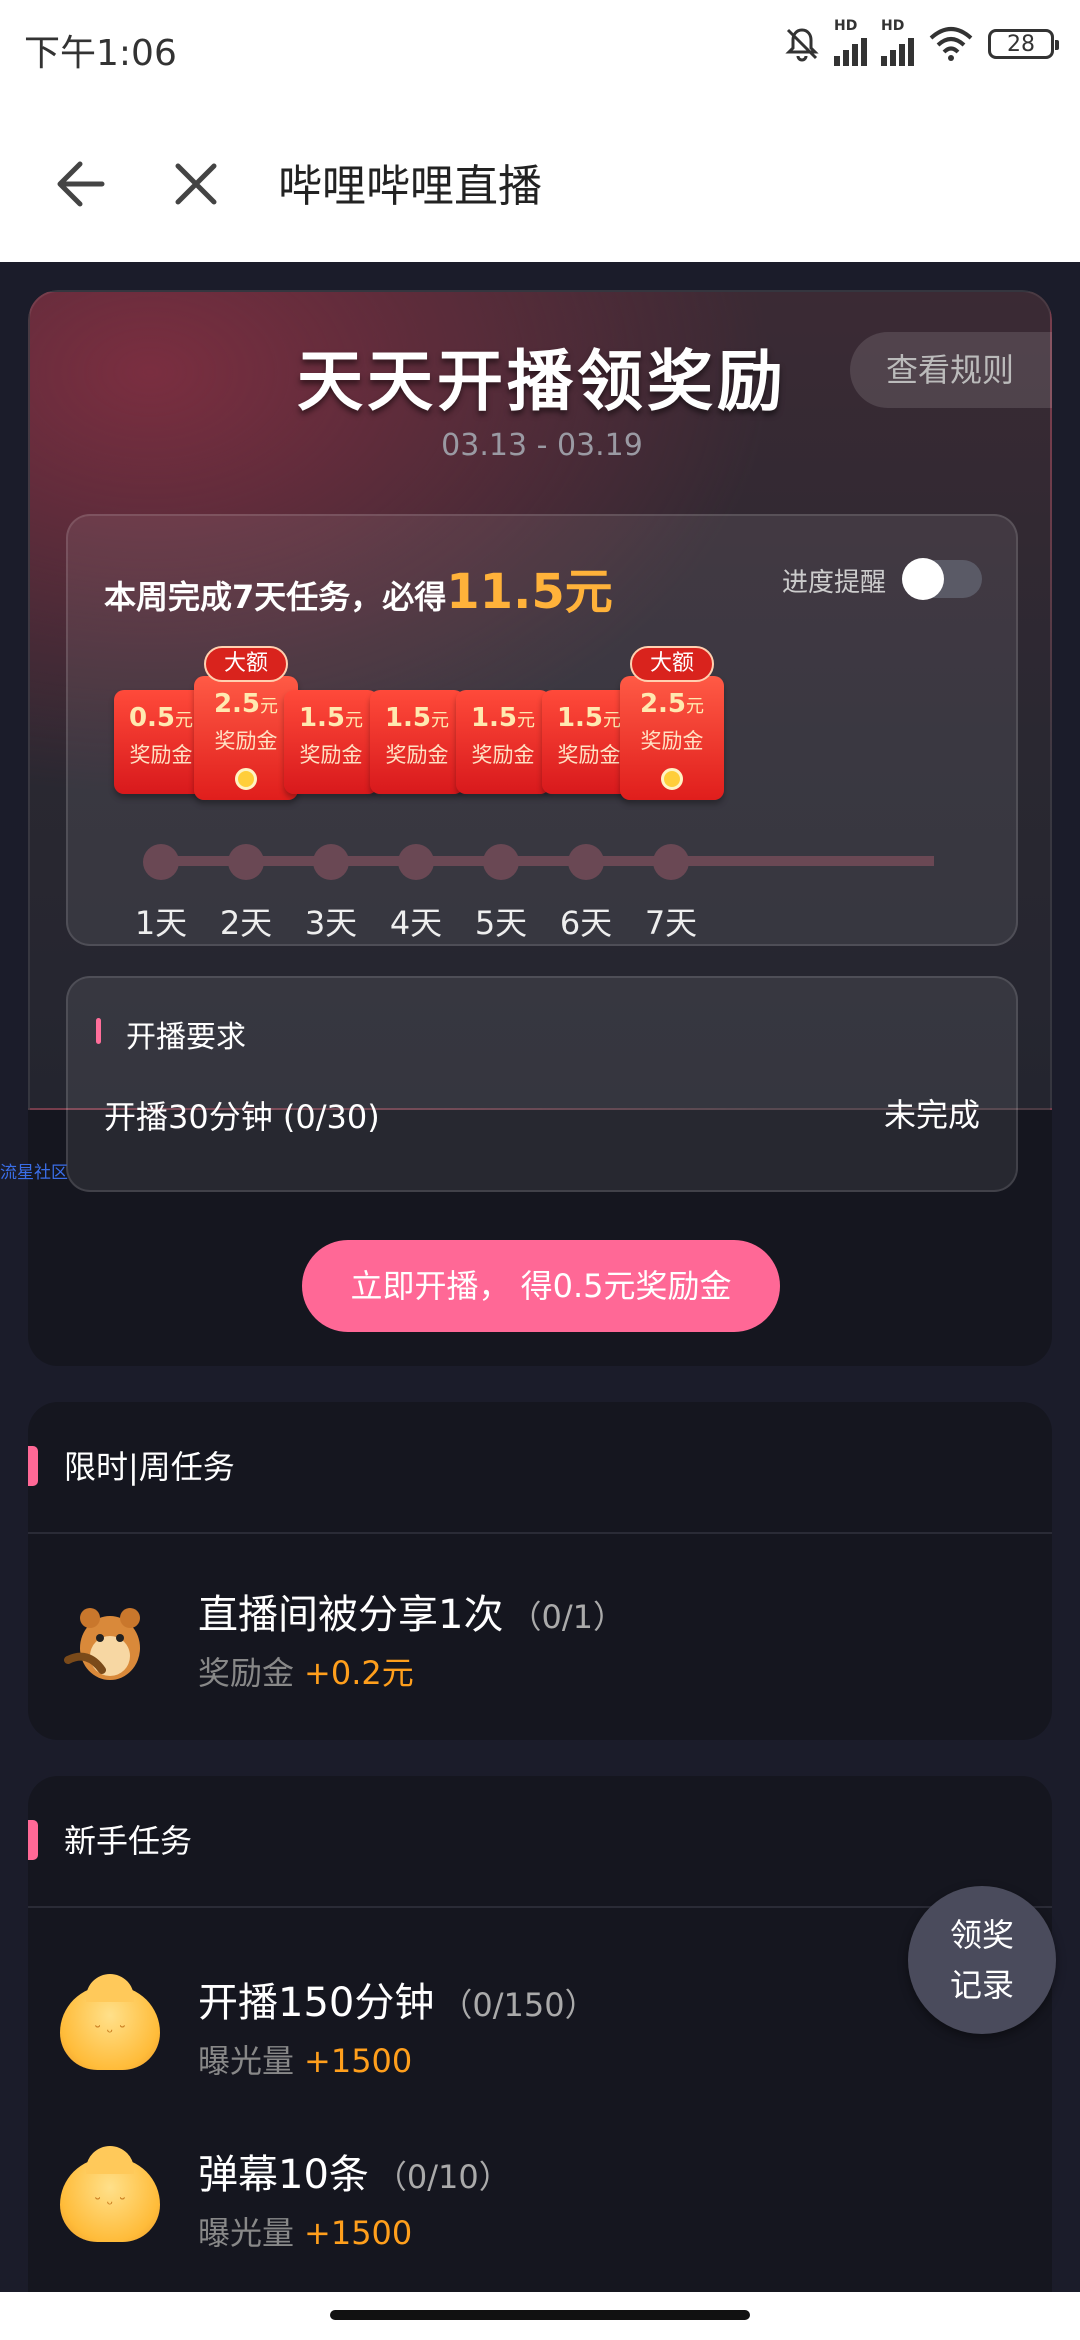 The height and width of the screenshot is (2340, 1080). I want to click on reminder-label: 进度提醒, so click(833, 583).